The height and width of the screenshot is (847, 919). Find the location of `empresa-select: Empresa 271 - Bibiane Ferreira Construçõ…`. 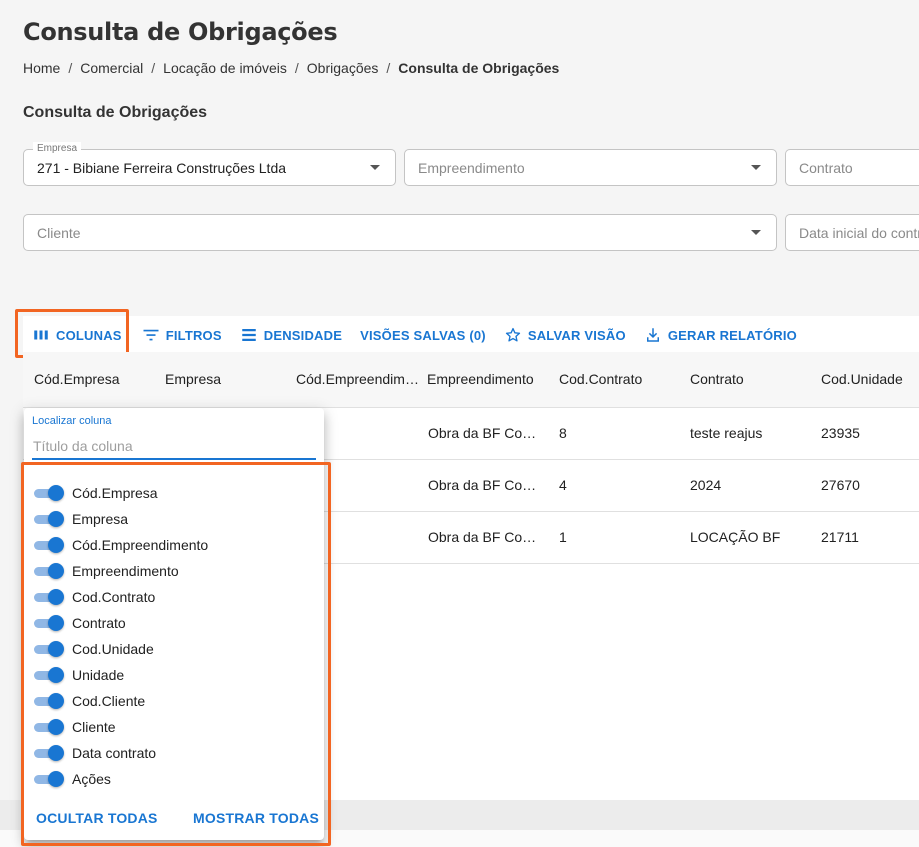

empresa-select: Empresa 271 - Bibiane Ferreira Construçõ… is located at coordinates (209, 164).